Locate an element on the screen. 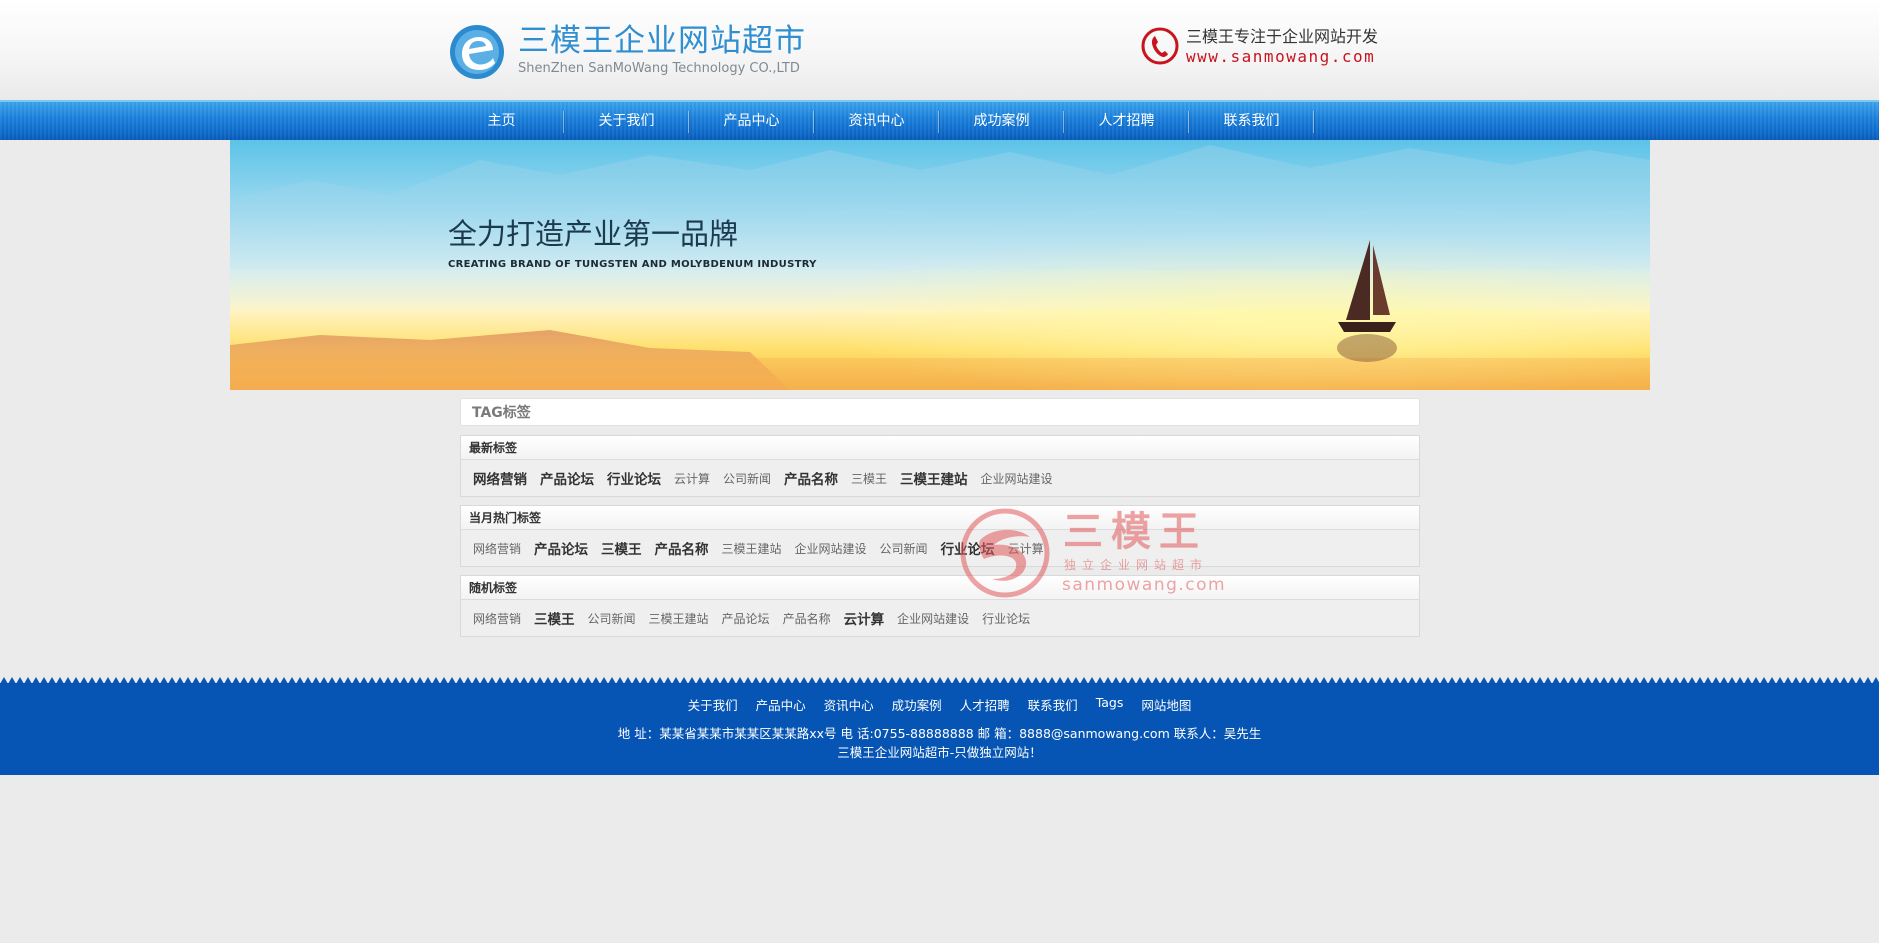  footer-link-cases: 成功案例 is located at coordinates (917, 704).